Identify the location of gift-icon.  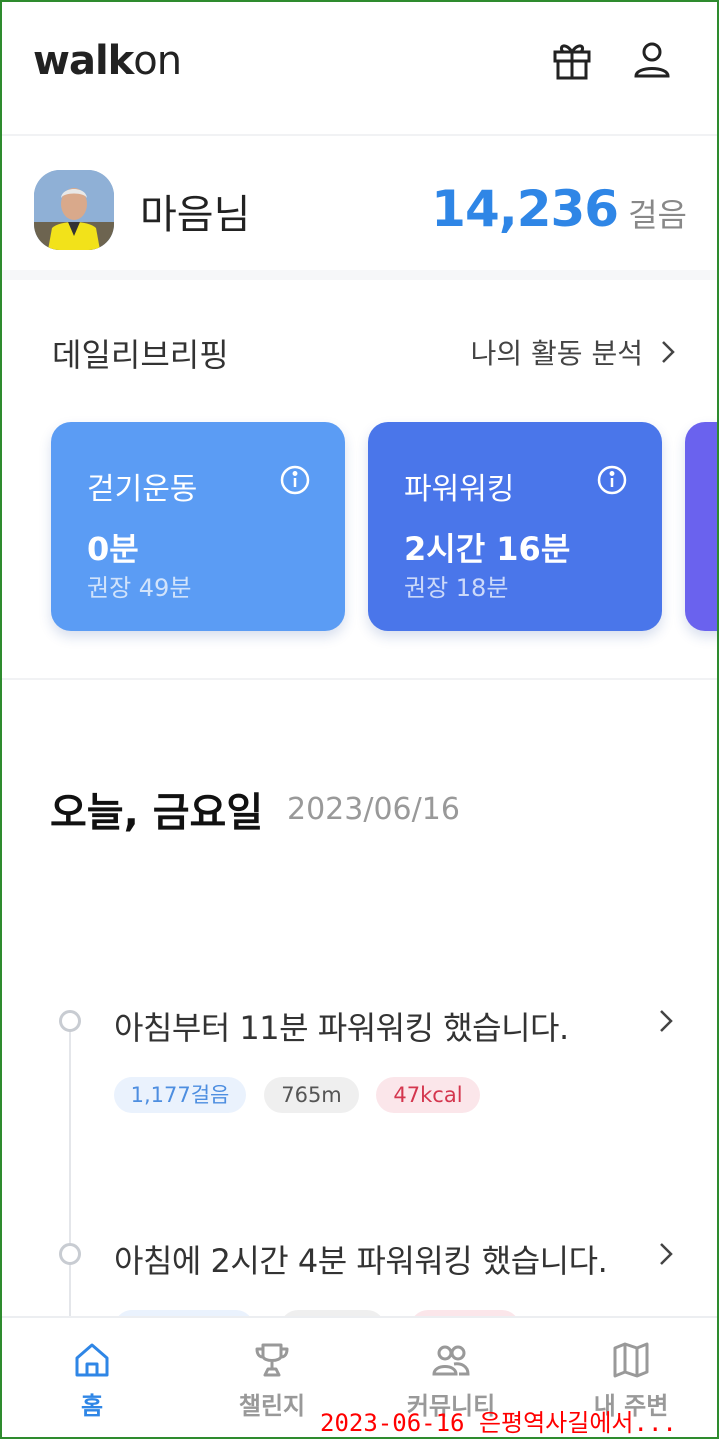
(572, 60).